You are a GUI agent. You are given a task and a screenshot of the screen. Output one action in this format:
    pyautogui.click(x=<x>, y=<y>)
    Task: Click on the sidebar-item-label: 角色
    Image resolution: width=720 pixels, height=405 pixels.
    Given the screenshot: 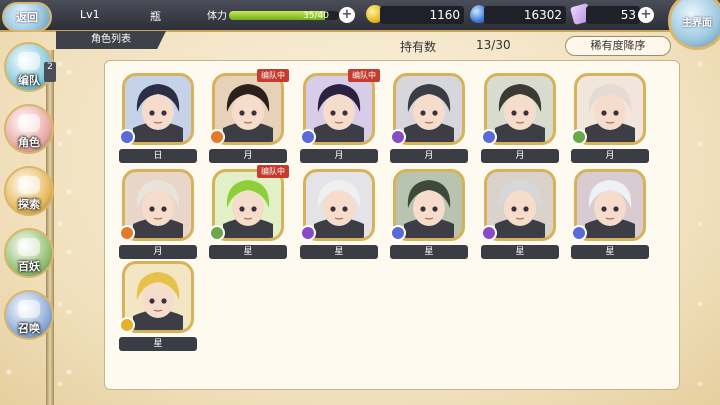 What is the action you would take?
    pyautogui.click(x=29, y=142)
    